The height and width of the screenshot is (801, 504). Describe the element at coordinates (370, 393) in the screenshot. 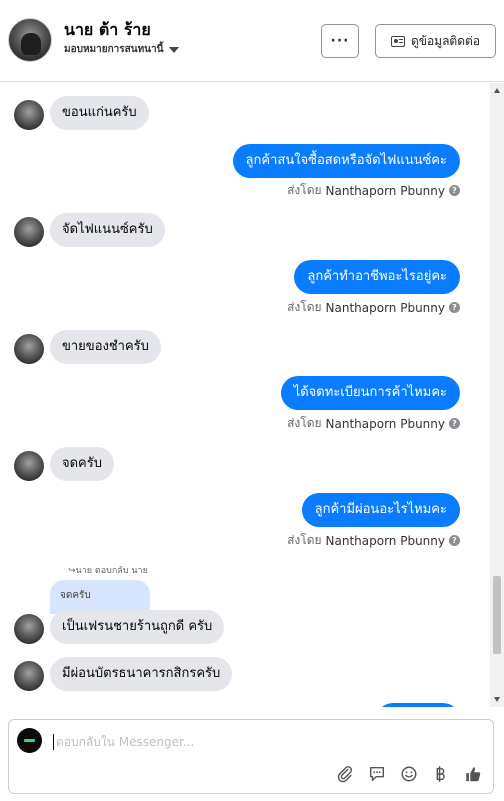

I see `outgoing-message: ได้จดทะเบียนการค้าไหมคะ` at that location.